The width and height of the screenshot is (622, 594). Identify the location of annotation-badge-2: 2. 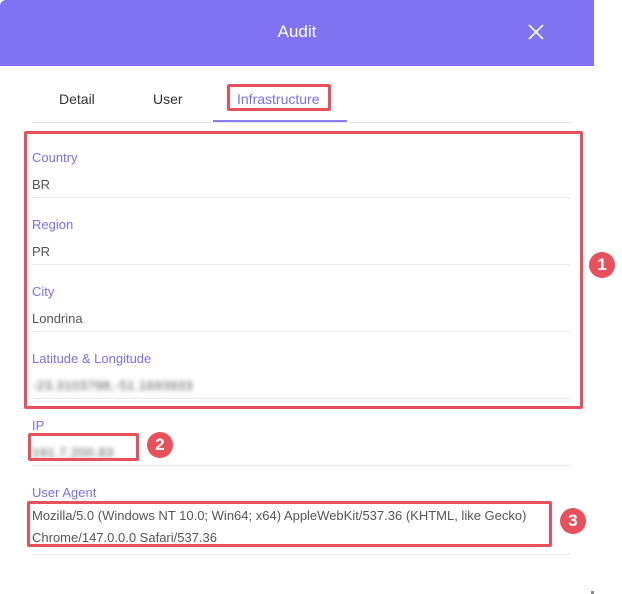
(160, 445).